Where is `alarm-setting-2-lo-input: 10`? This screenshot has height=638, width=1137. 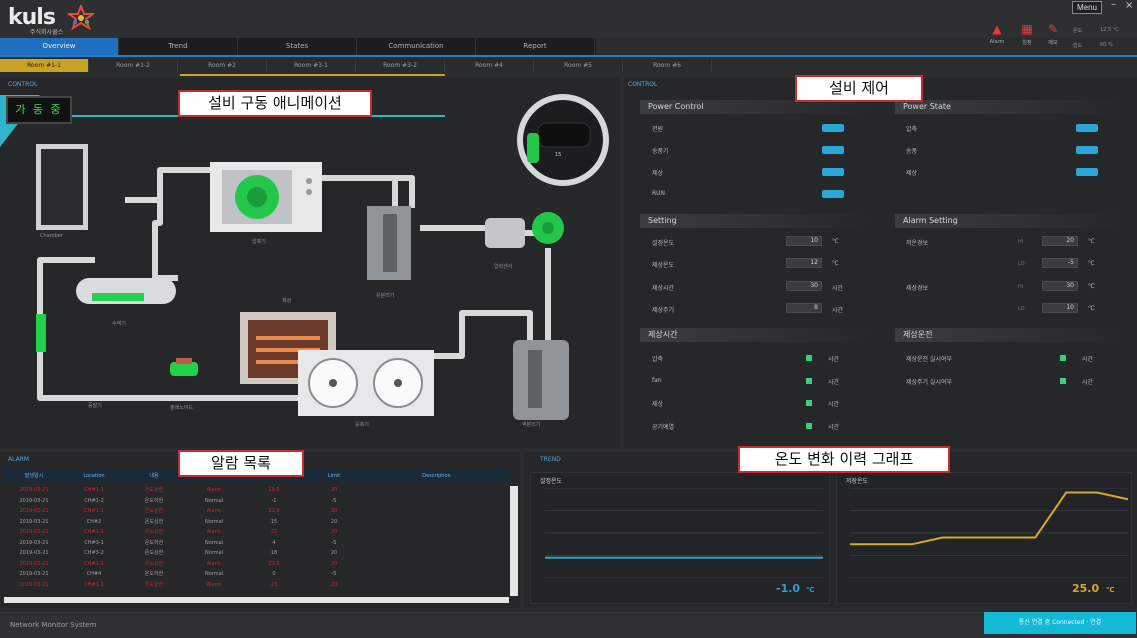
alarm-setting-2-lo-input: 10 is located at coordinates (1060, 308).